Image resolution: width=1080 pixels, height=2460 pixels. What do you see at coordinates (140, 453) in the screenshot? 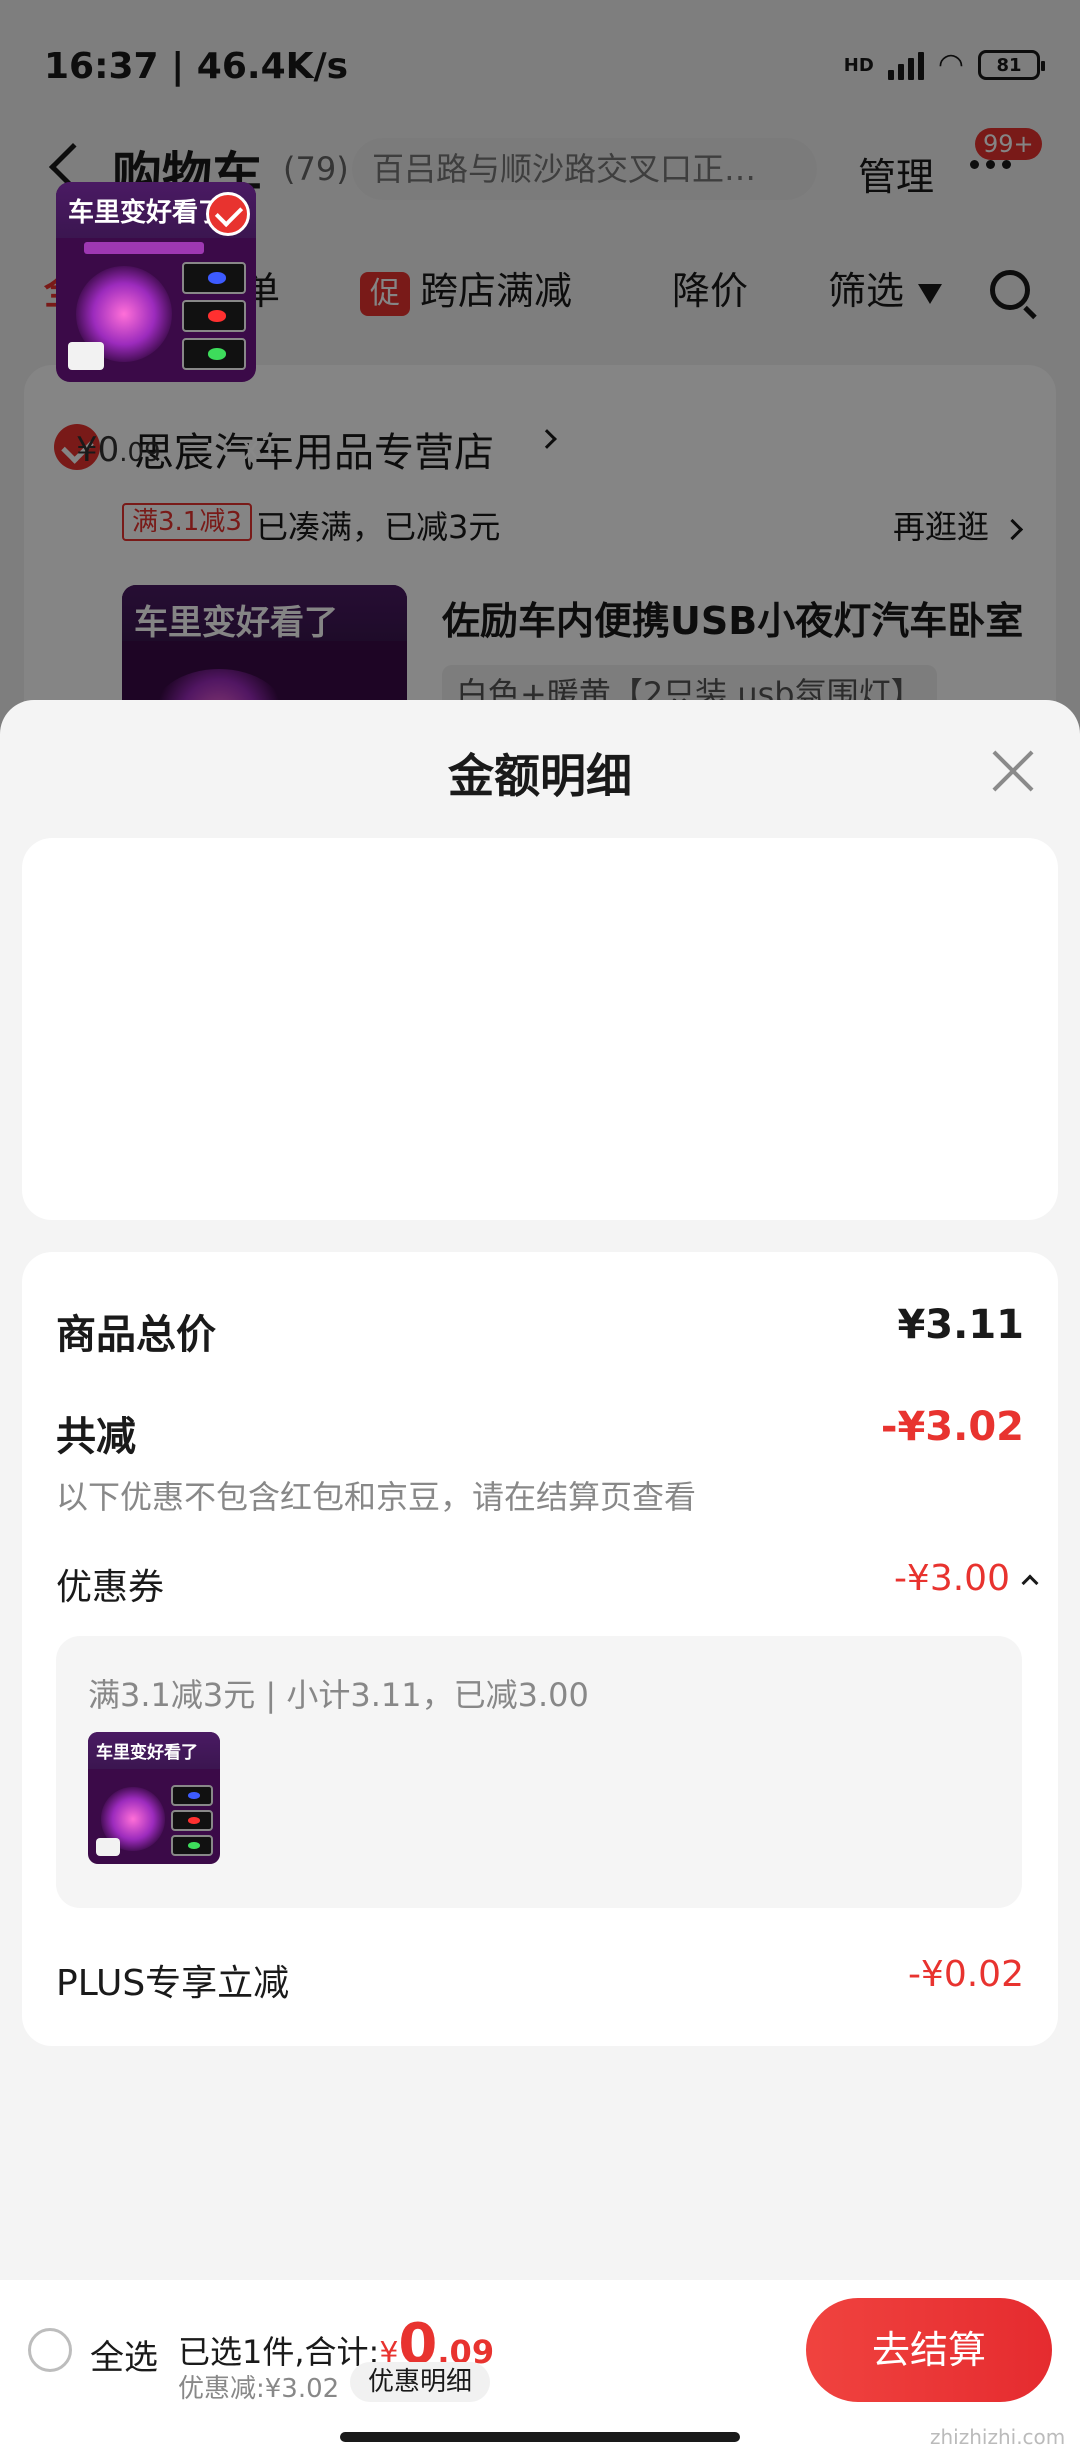
I see `item-price-cents: .09` at bounding box center [140, 453].